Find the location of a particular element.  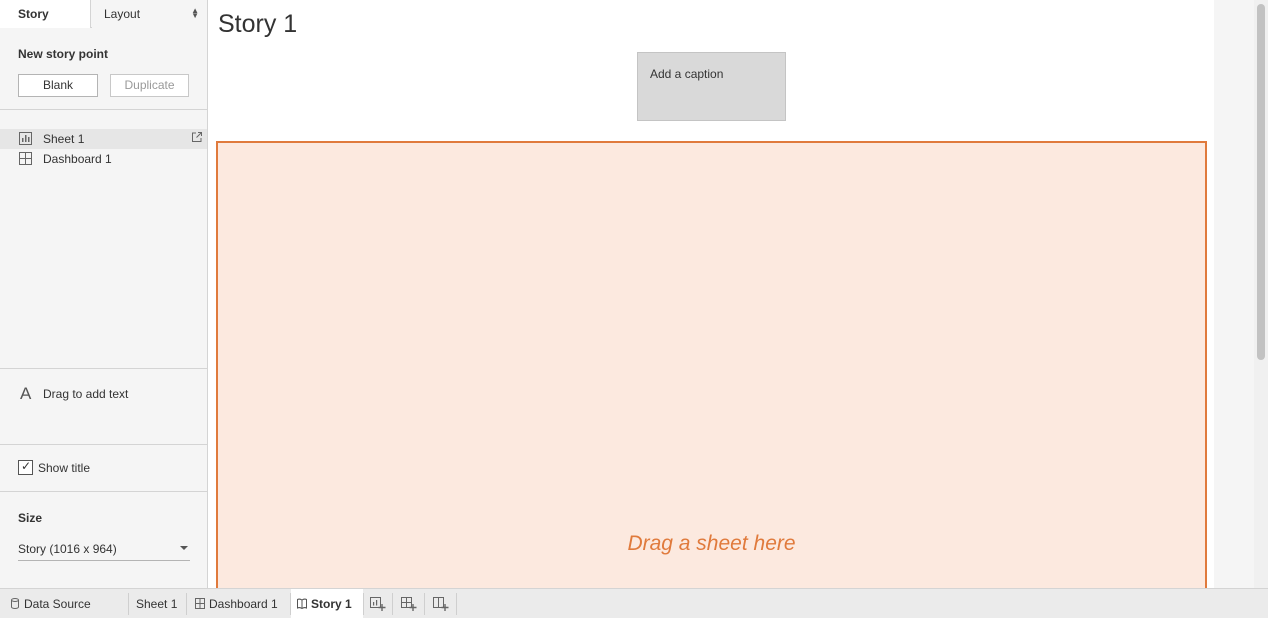

tab-dashboard-1: Dashboard 1 is located at coordinates (236, 603).